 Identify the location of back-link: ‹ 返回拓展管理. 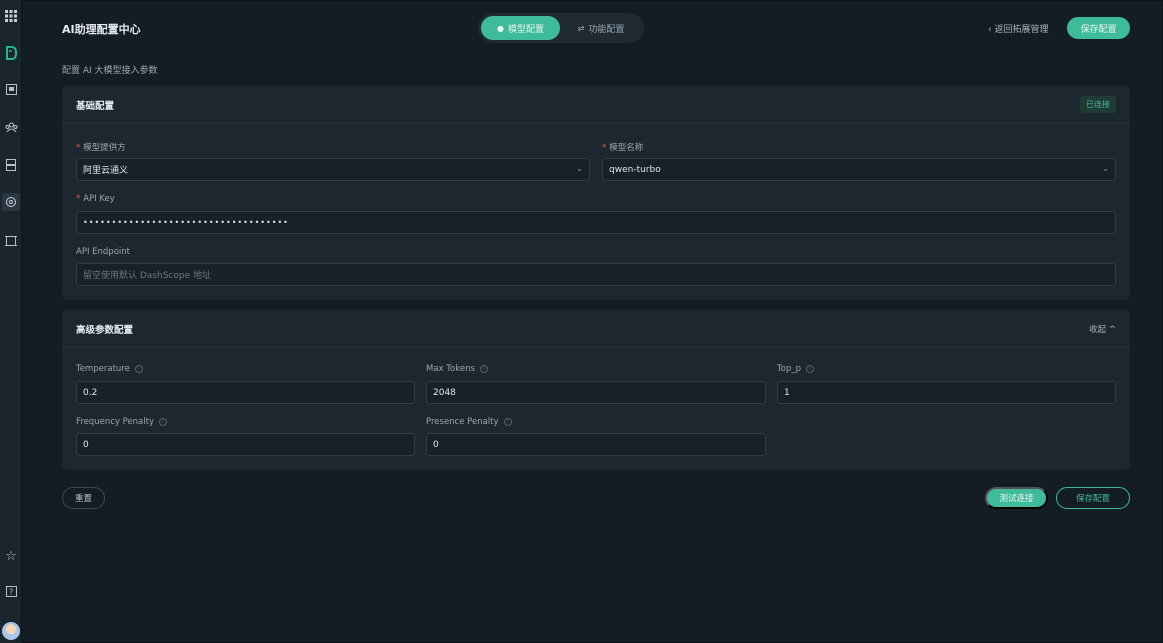
(1018, 28).